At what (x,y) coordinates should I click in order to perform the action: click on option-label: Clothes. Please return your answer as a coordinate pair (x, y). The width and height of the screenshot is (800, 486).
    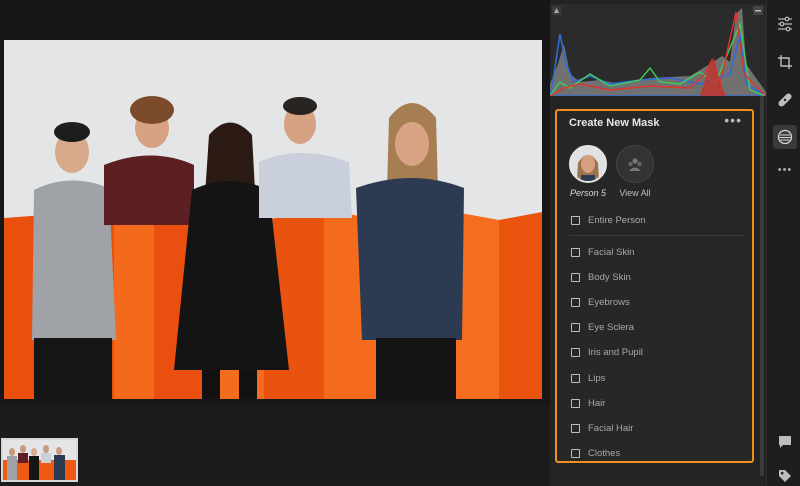
    Looking at the image, I should click on (604, 453).